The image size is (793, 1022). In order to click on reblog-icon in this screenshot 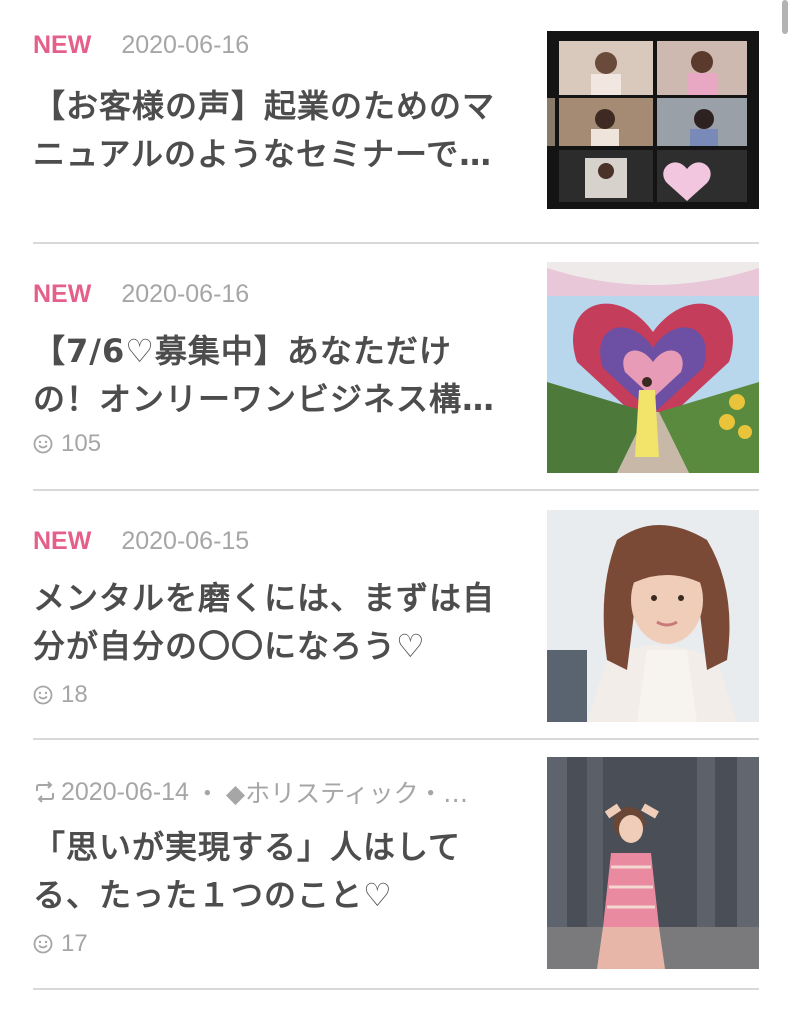, I will do `click(45, 792)`.